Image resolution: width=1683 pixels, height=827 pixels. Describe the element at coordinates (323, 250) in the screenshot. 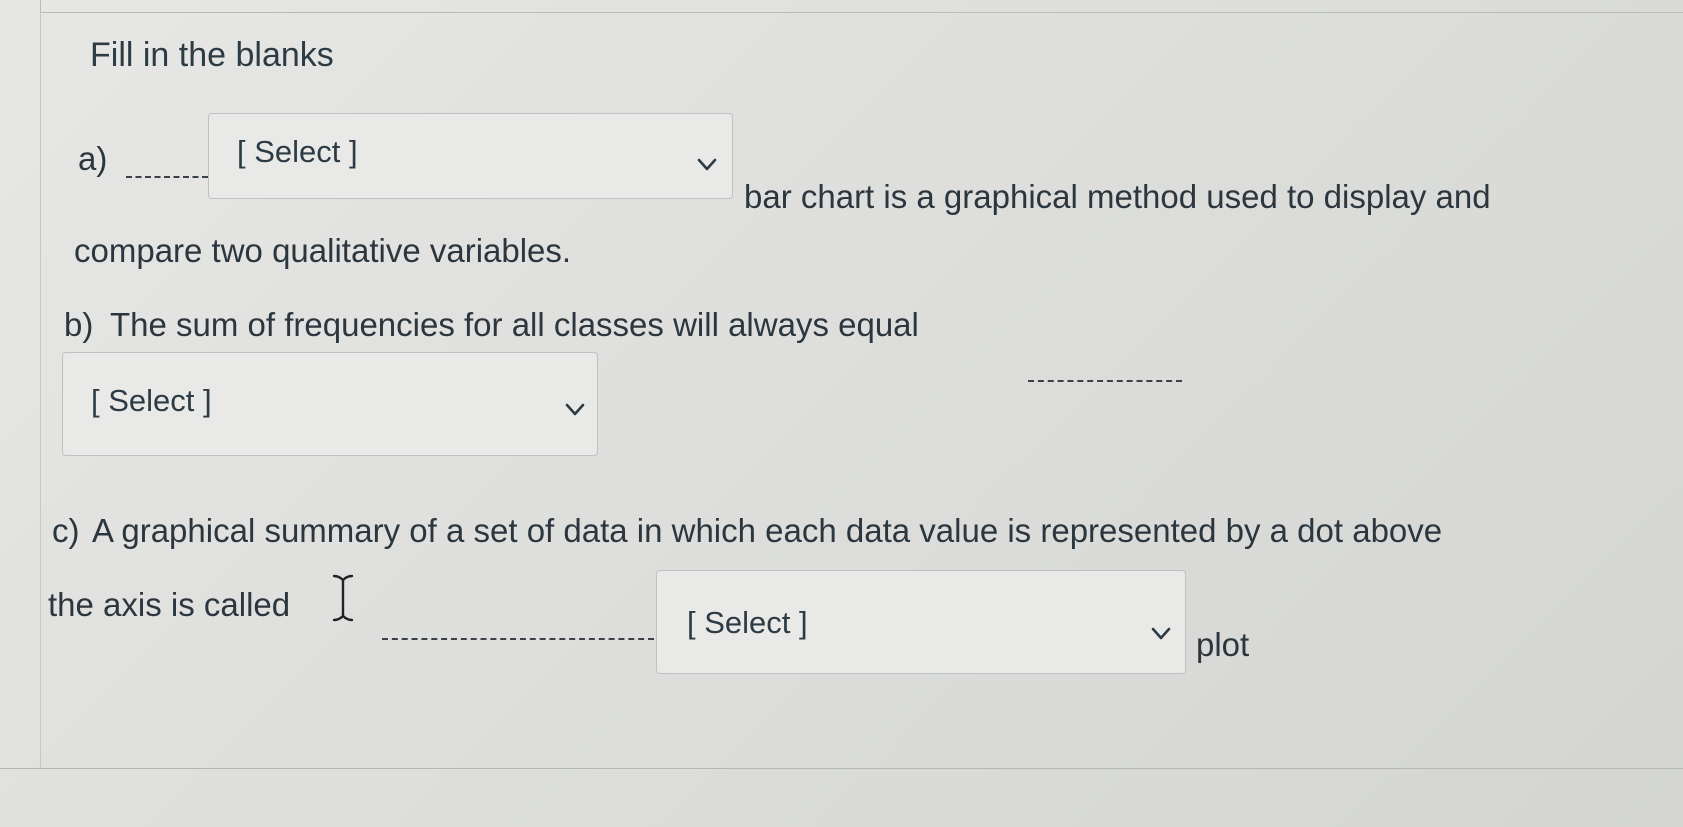

I see `question-a-text-continued: compare two qualitative variables.` at that location.